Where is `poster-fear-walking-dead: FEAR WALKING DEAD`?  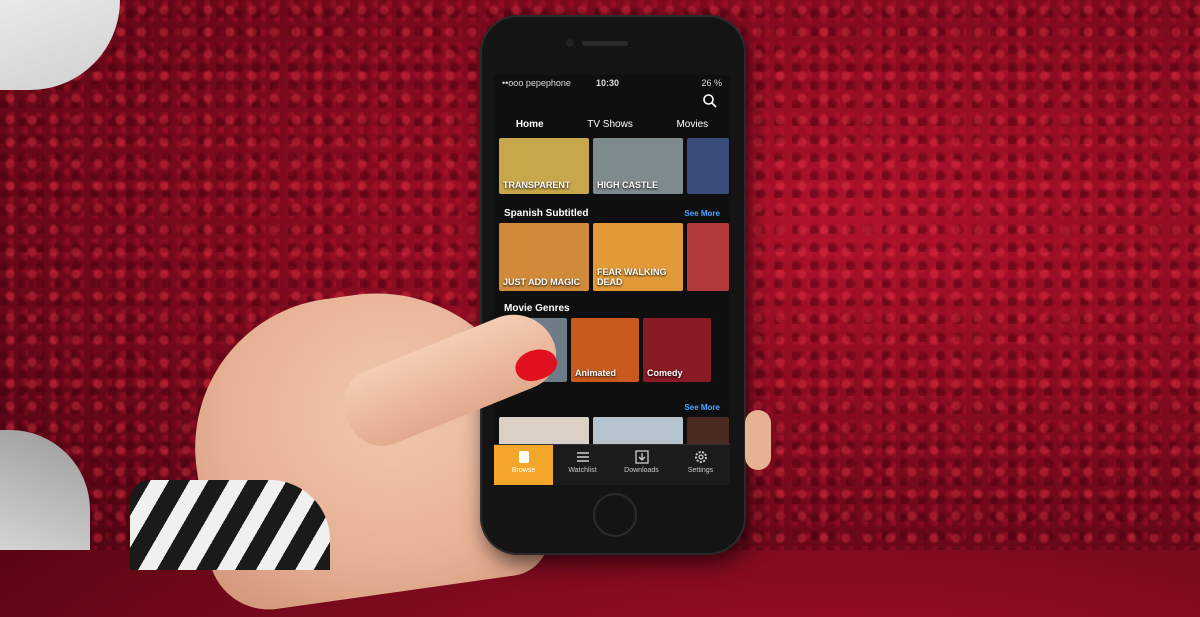 poster-fear-walking-dead: FEAR WALKING DEAD is located at coordinates (638, 257).